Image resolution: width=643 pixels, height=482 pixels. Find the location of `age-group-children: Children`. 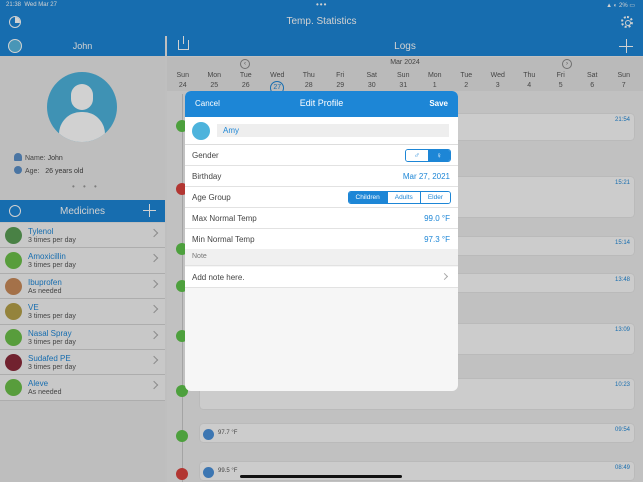

age-group-children: Children is located at coordinates (367, 197).